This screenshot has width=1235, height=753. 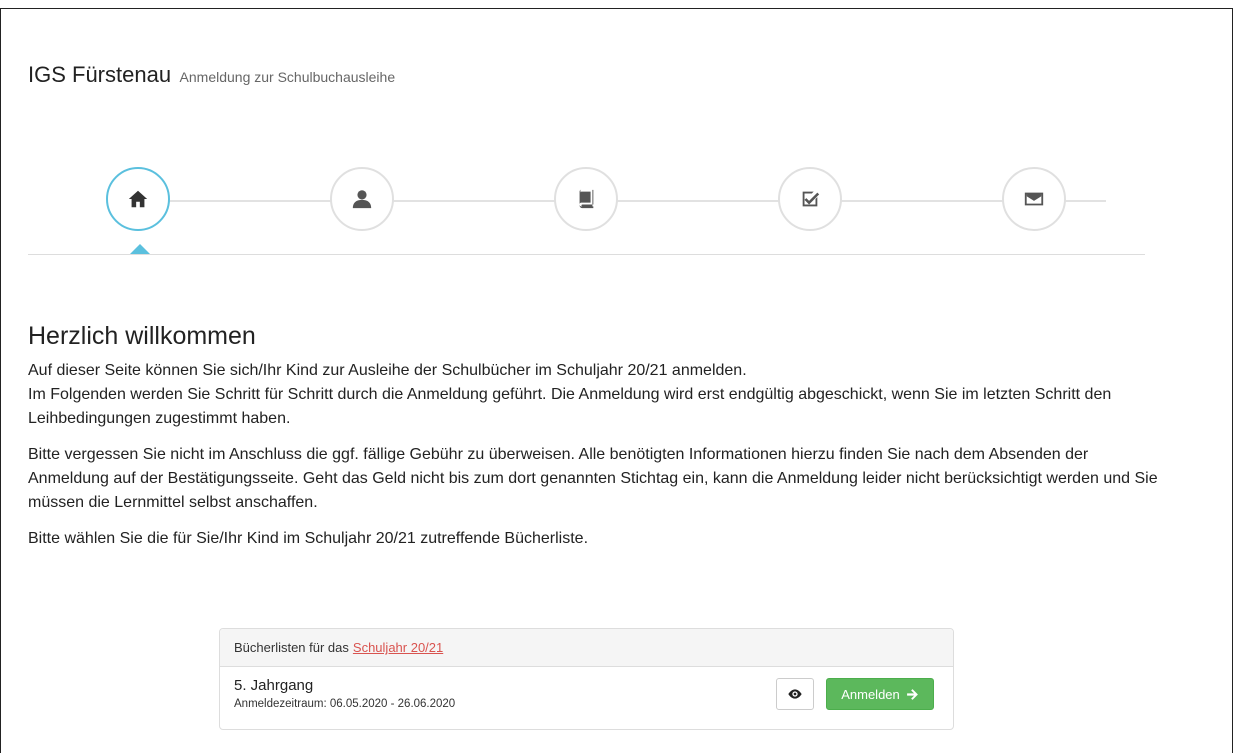 What do you see at coordinates (140, 249) in the screenshot?
I see `active-step-caret` at bounding box center [140, 249].